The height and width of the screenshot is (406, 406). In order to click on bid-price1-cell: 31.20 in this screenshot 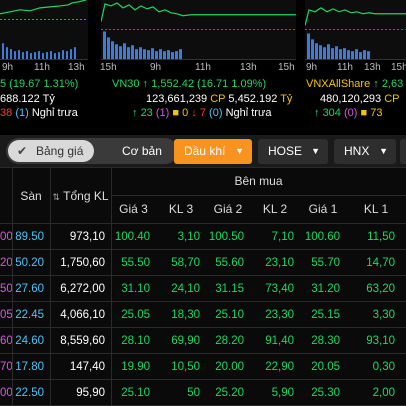, I will do `click(325, 289)`.